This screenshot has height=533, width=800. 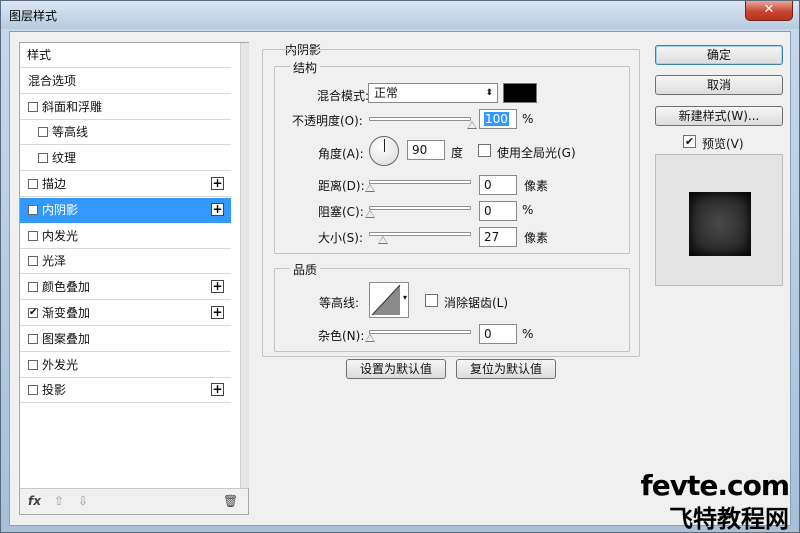 What do you see at coordinates (60, 209) in the screenshot?
I see `style-item-label: 内阴影` at bounding box center [60, 209].